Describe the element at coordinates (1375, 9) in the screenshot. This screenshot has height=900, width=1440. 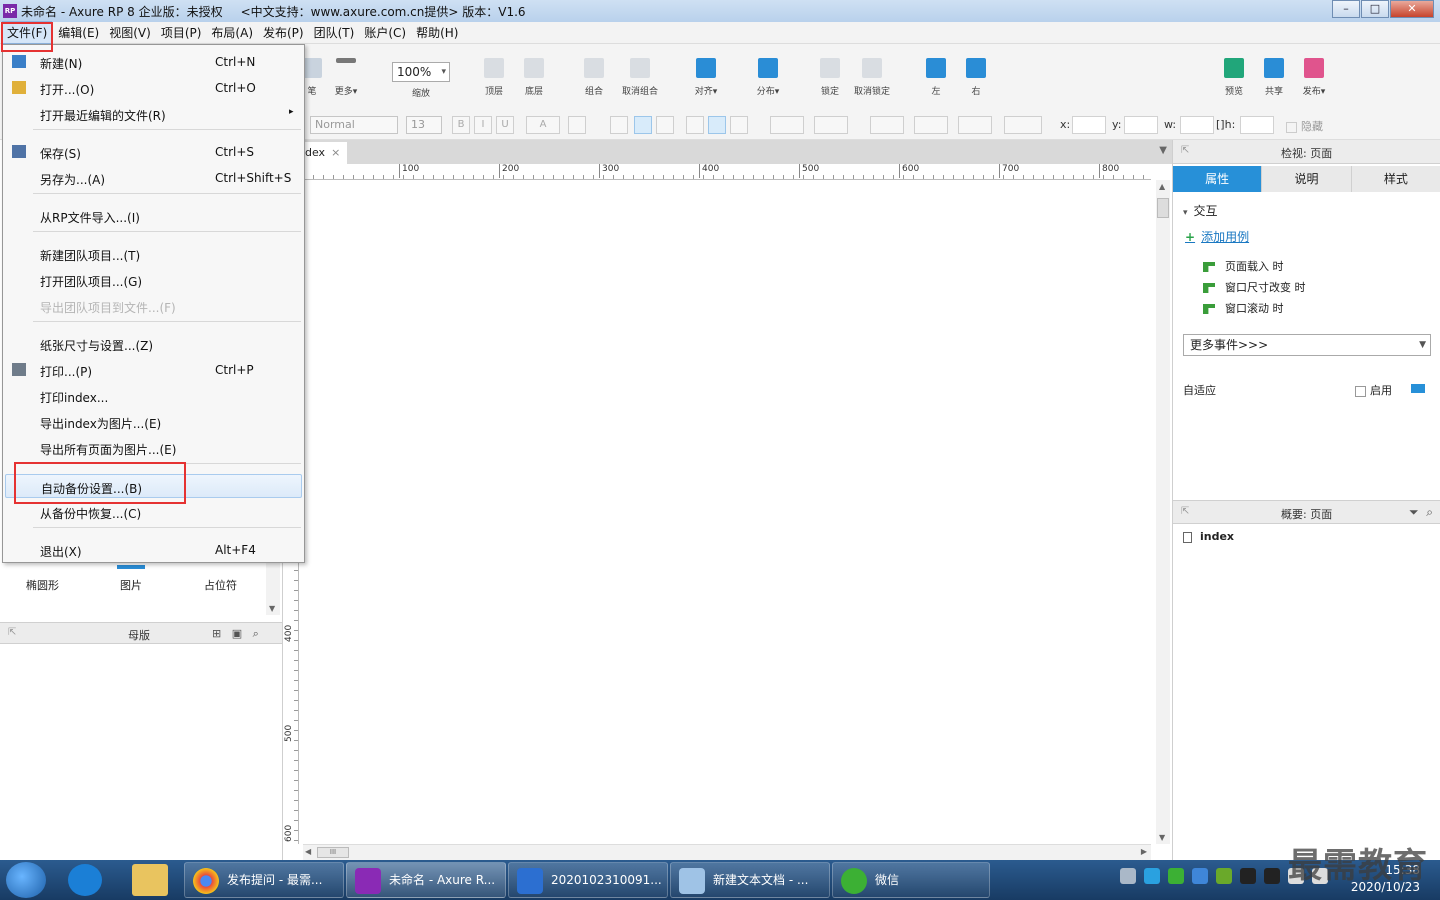
I see `maximize-button: □` at that location.